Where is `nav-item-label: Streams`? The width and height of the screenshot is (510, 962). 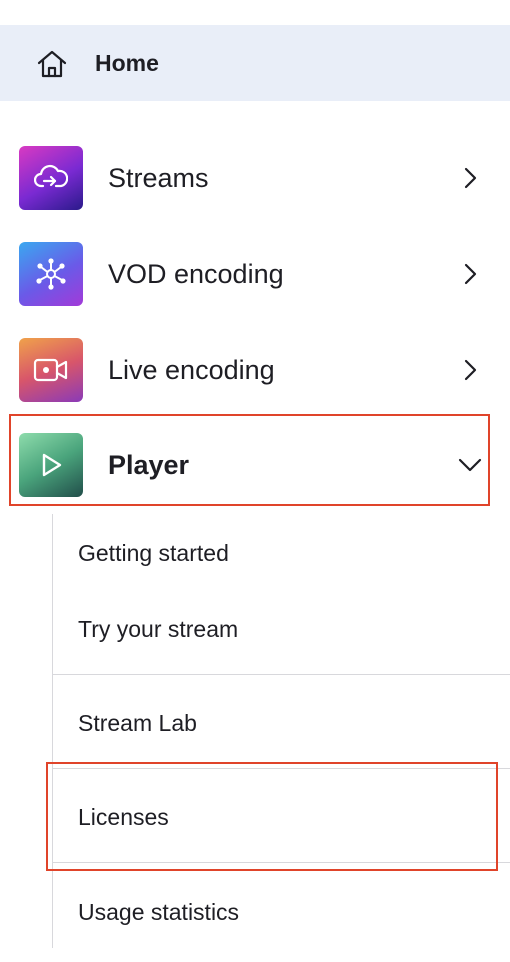
nav-item-label: Streams is located at coordinates (158, 178).